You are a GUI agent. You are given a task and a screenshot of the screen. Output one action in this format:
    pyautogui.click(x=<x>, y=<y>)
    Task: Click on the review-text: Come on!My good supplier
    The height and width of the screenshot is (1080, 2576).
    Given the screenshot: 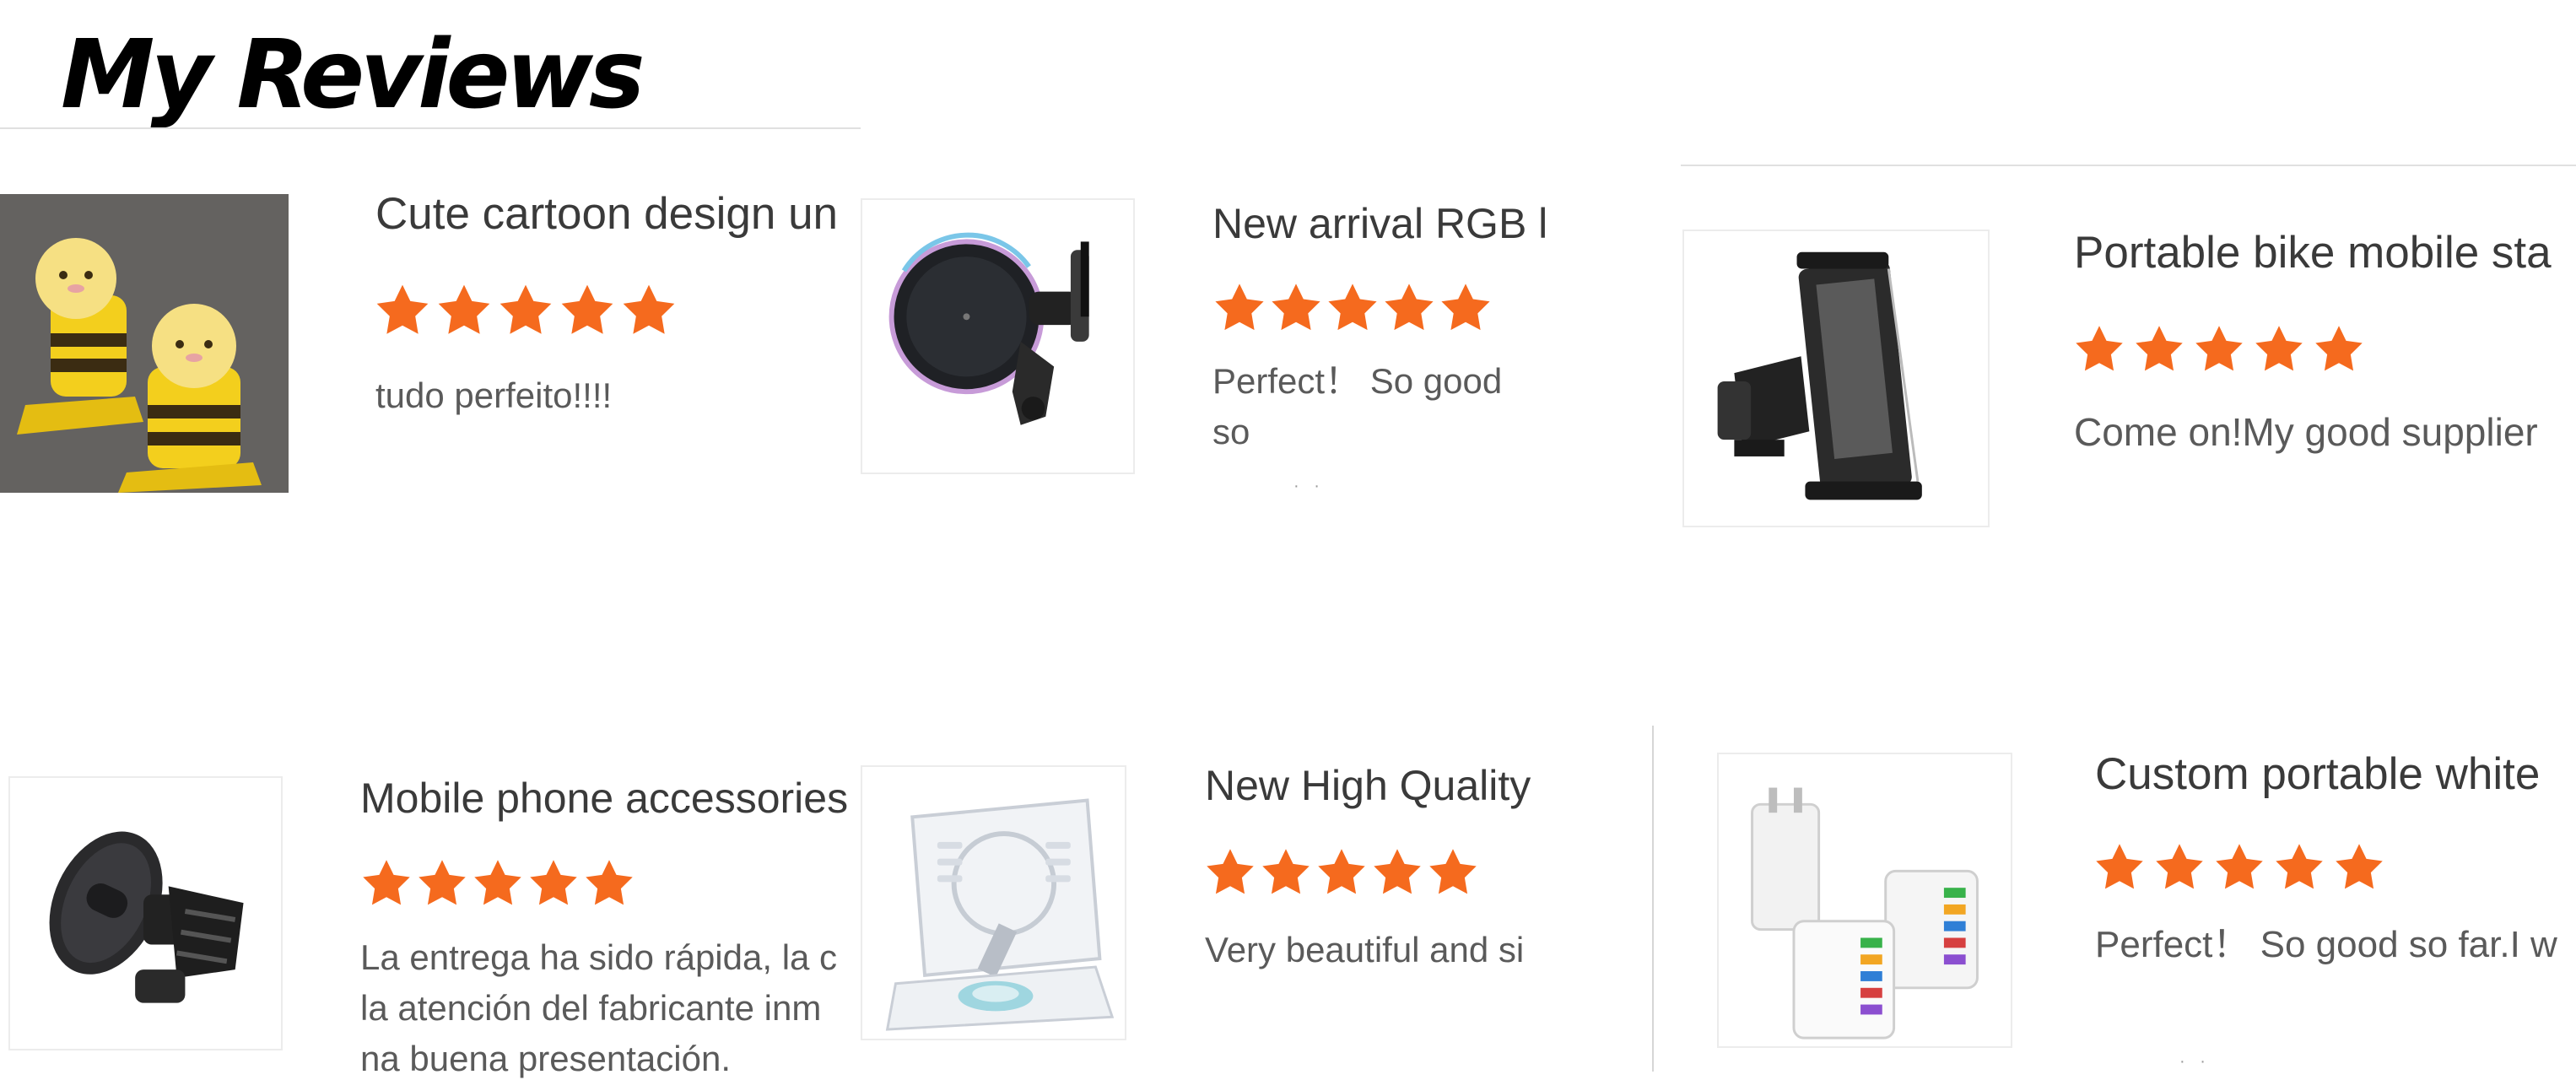 What is the action you would take?
    pyautogui.click(x=2306, y=432)
    